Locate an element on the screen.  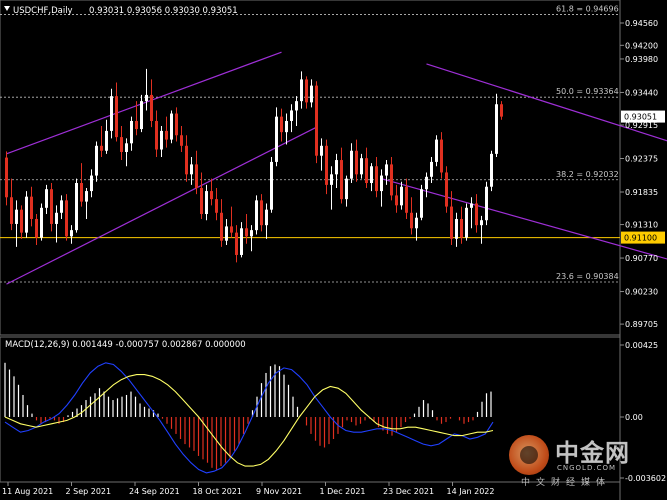
price-tick-label: 0.90770 is located at coordinates (641, 258).